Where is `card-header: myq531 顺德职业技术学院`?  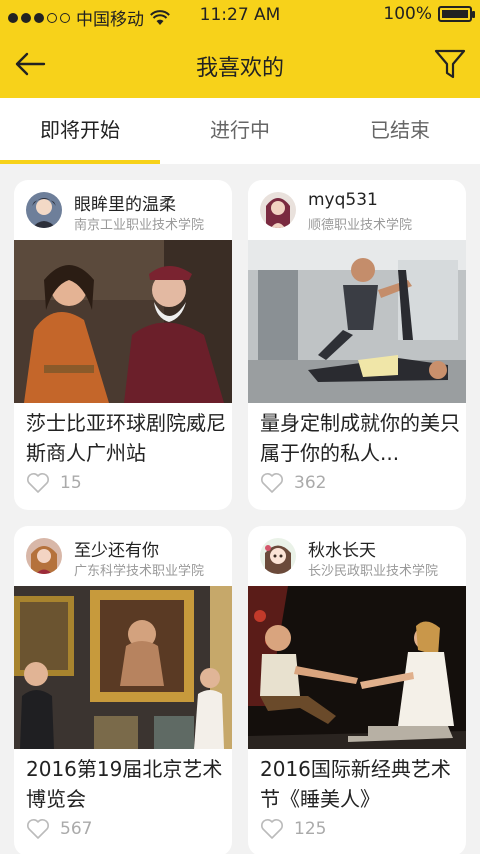
card-header: myq531 顺德职业技术学院 is located at coordinates (357, 210).